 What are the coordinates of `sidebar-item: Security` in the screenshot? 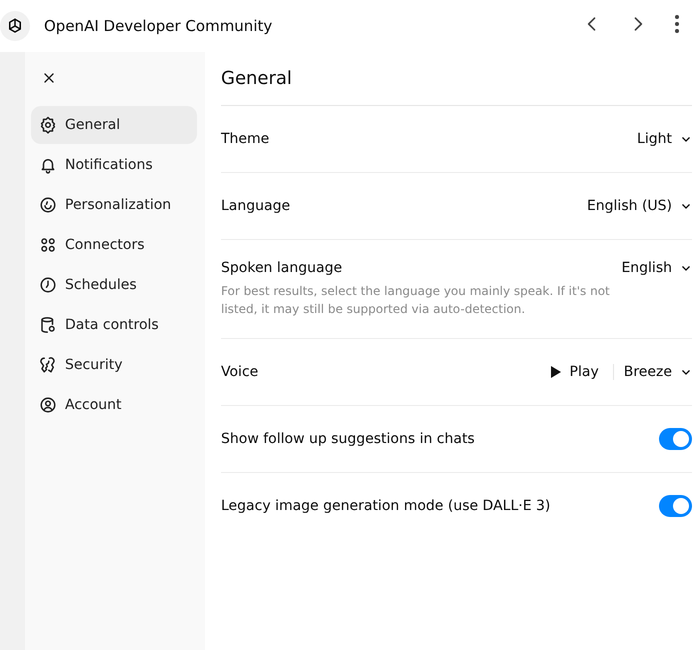 It's located at (114, 365).